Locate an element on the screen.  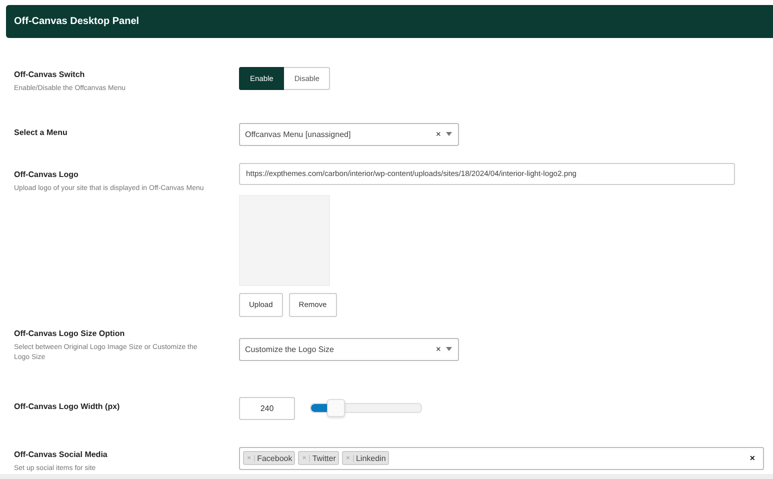
panel-title: Off-Canvas Desktop Panel is located at coordinates (77, 21).